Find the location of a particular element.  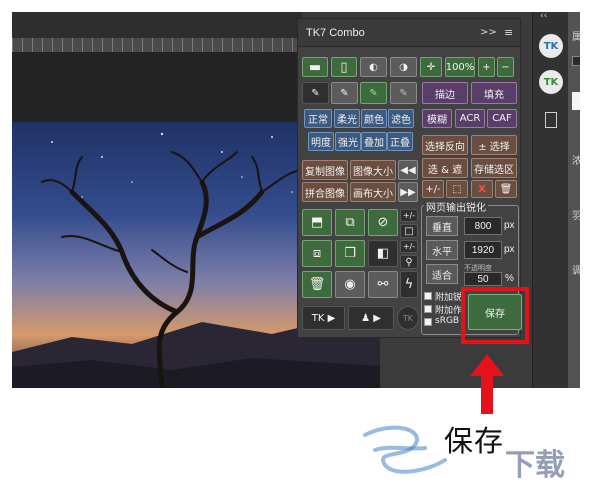

adjust-label: 调整 is located at coordinates (576, 271).